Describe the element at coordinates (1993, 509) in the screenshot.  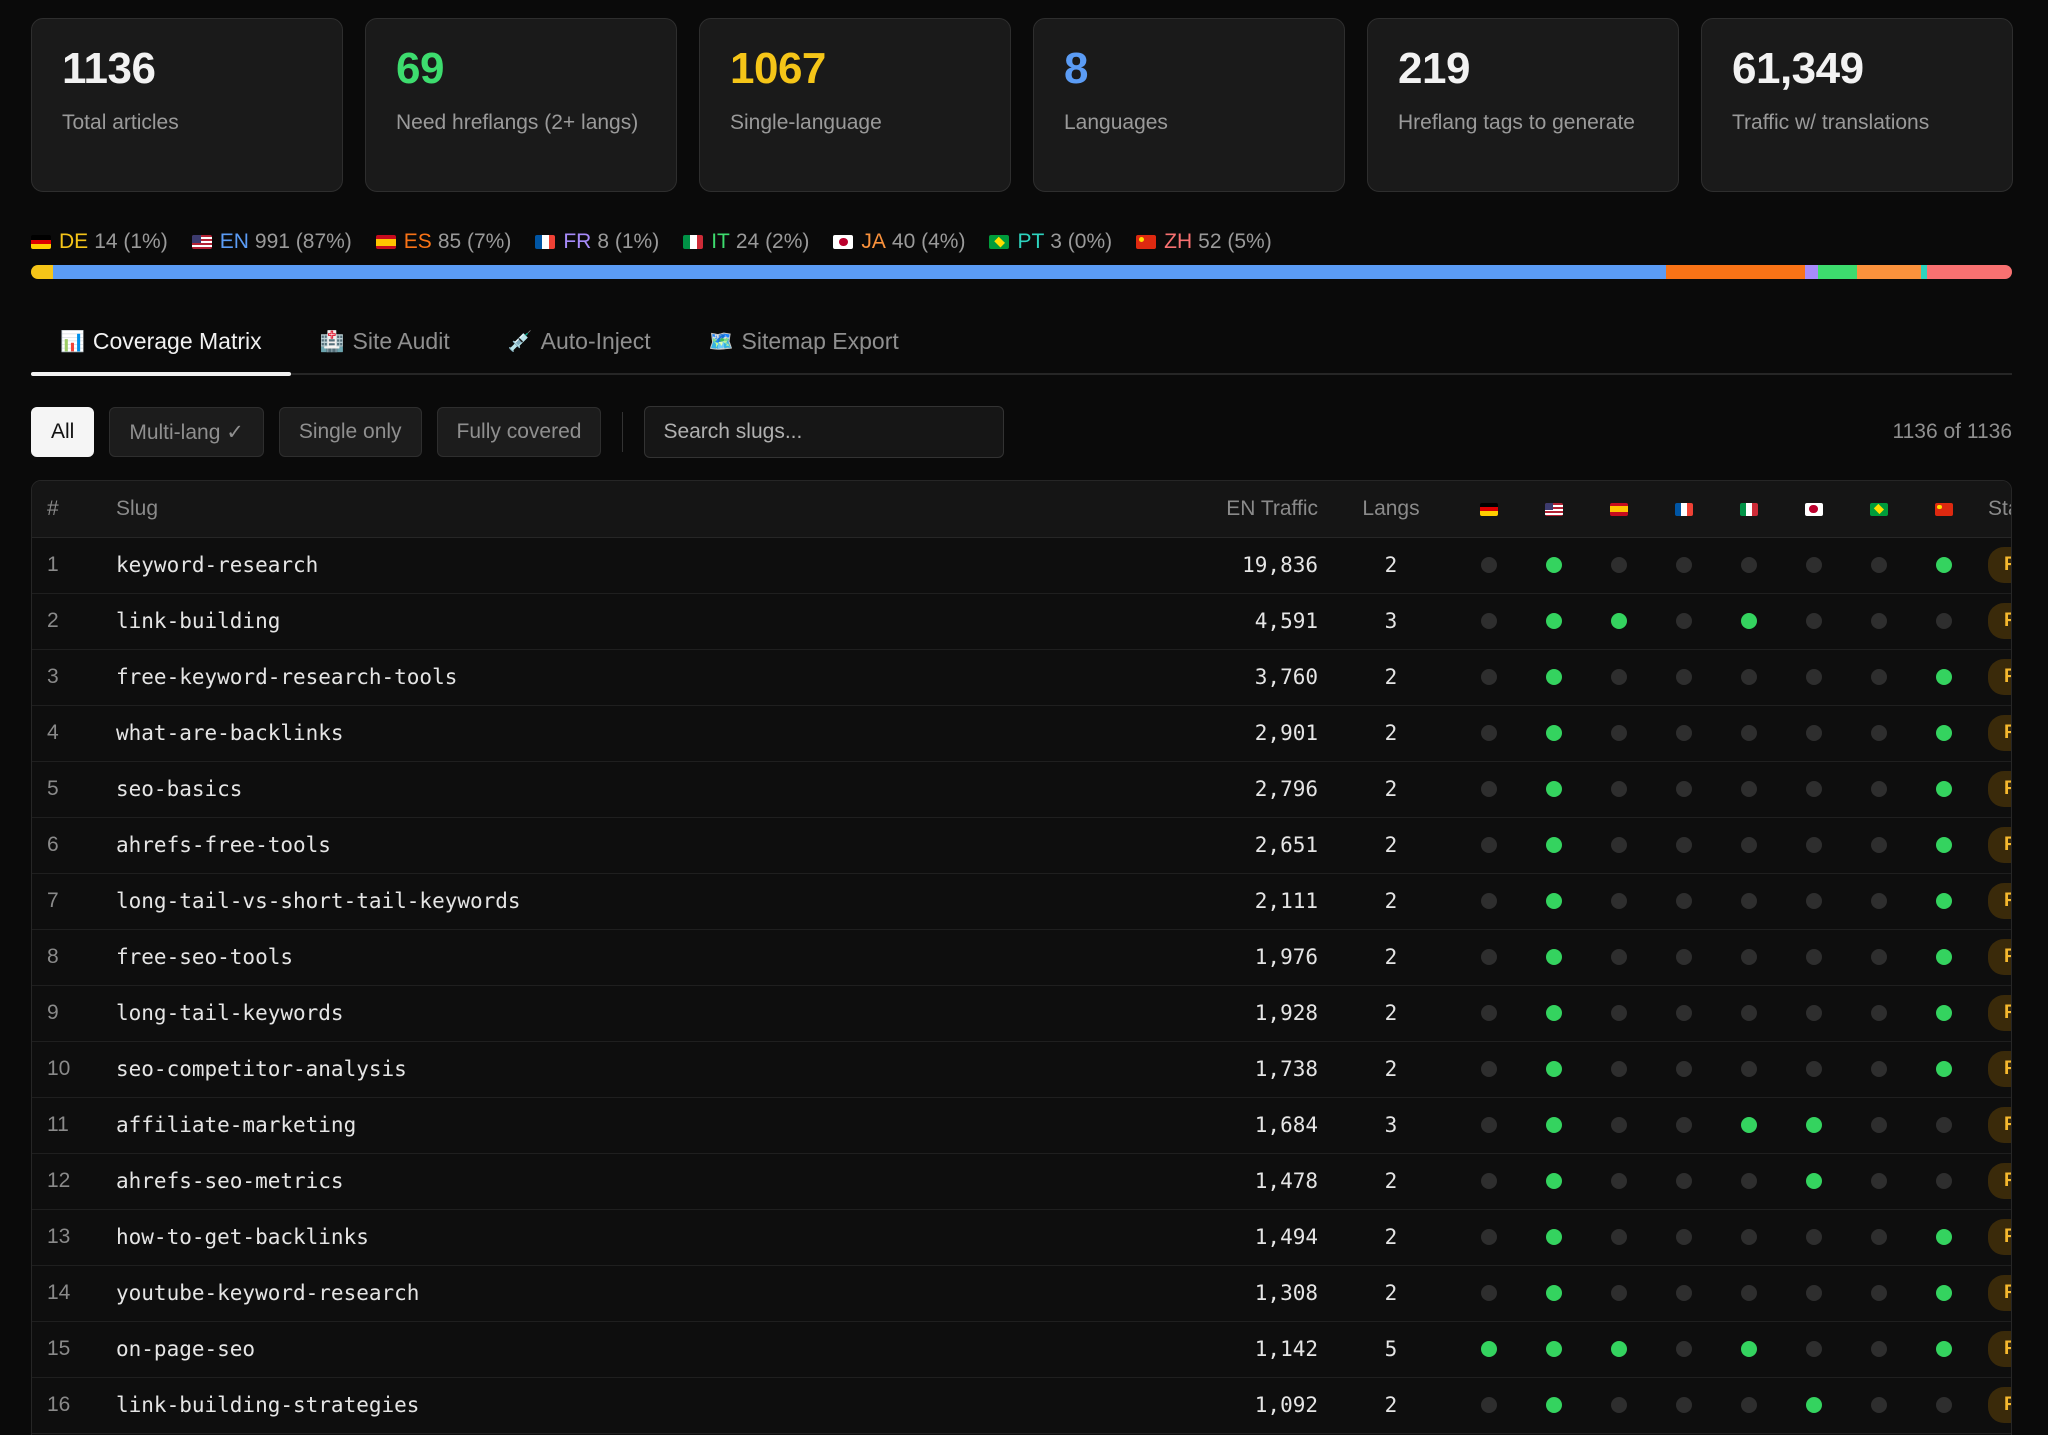
I see `column-header-status: Status` at that location.